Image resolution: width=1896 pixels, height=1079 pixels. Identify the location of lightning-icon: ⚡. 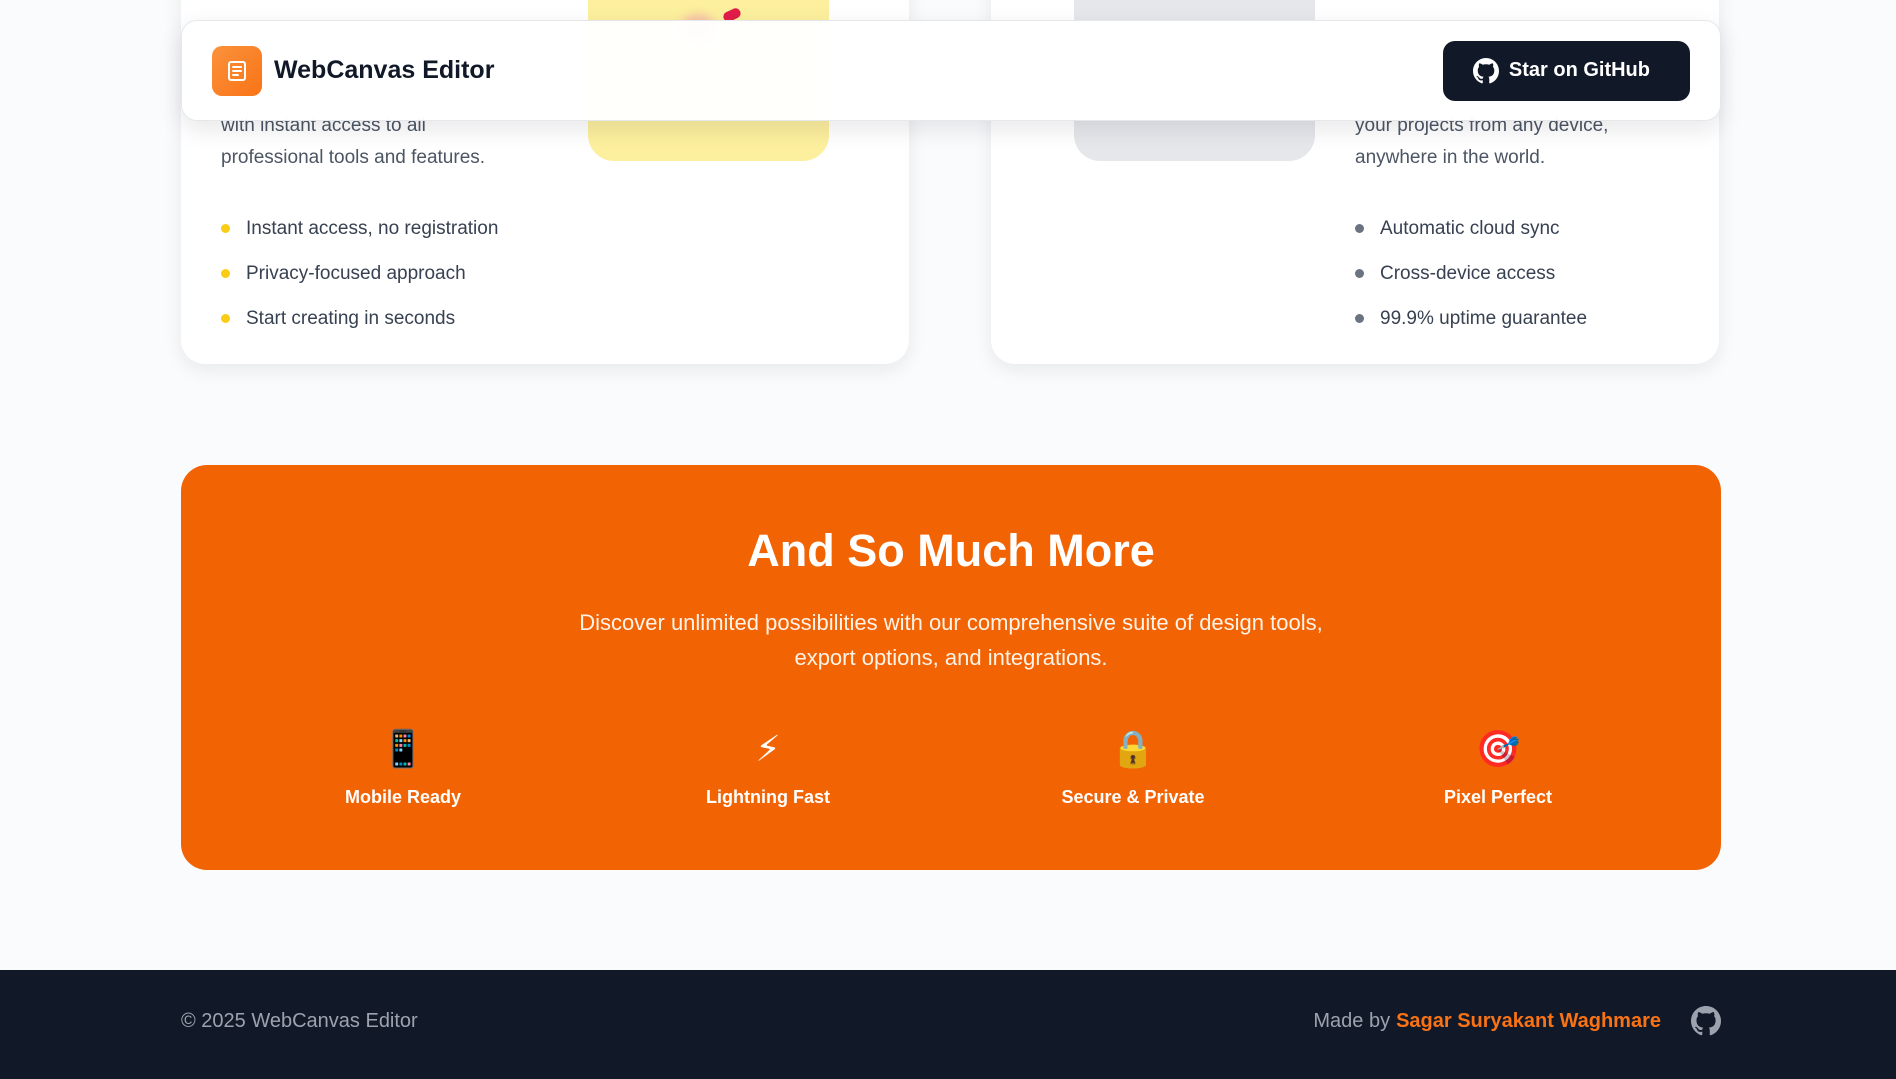
(768, 748).